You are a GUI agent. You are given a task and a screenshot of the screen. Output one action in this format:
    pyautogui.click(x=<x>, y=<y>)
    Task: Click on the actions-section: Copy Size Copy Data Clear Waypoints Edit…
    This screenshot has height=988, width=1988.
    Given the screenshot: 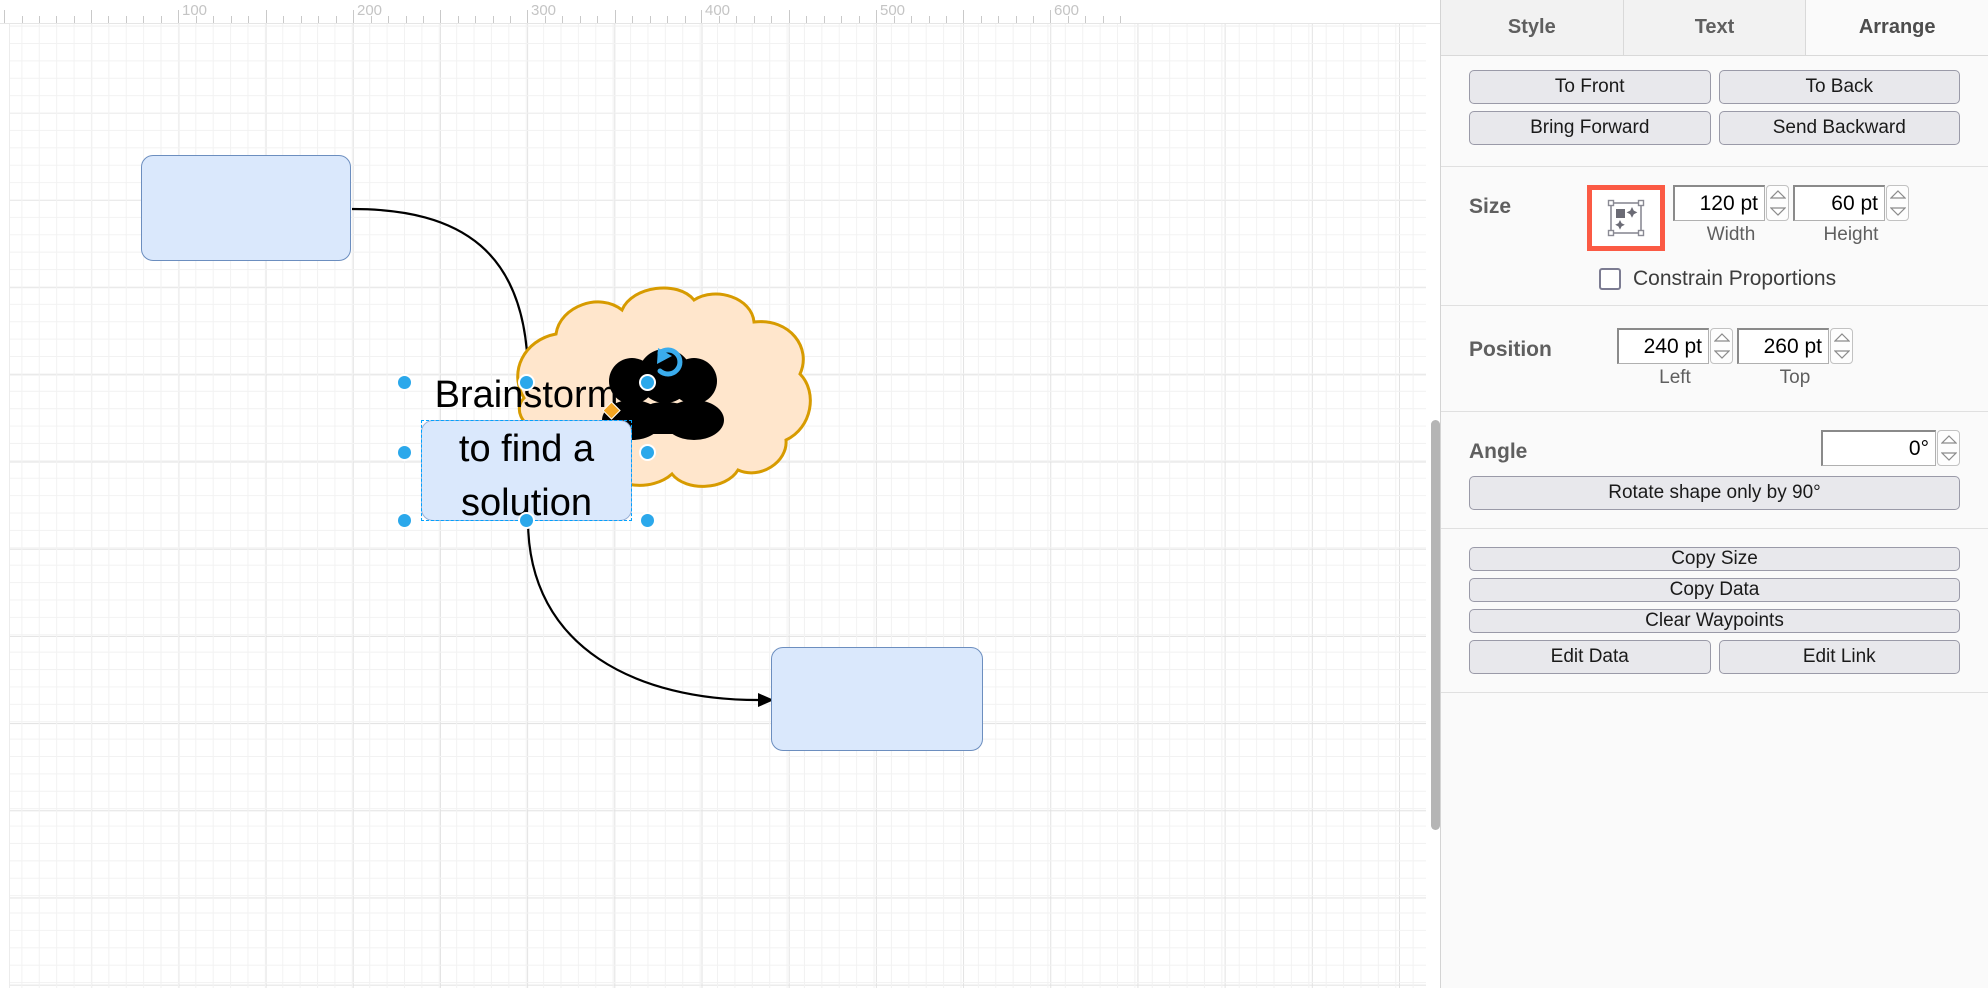 What is the action you would take?
    pyautogui.click(x=1714, y=611)
    